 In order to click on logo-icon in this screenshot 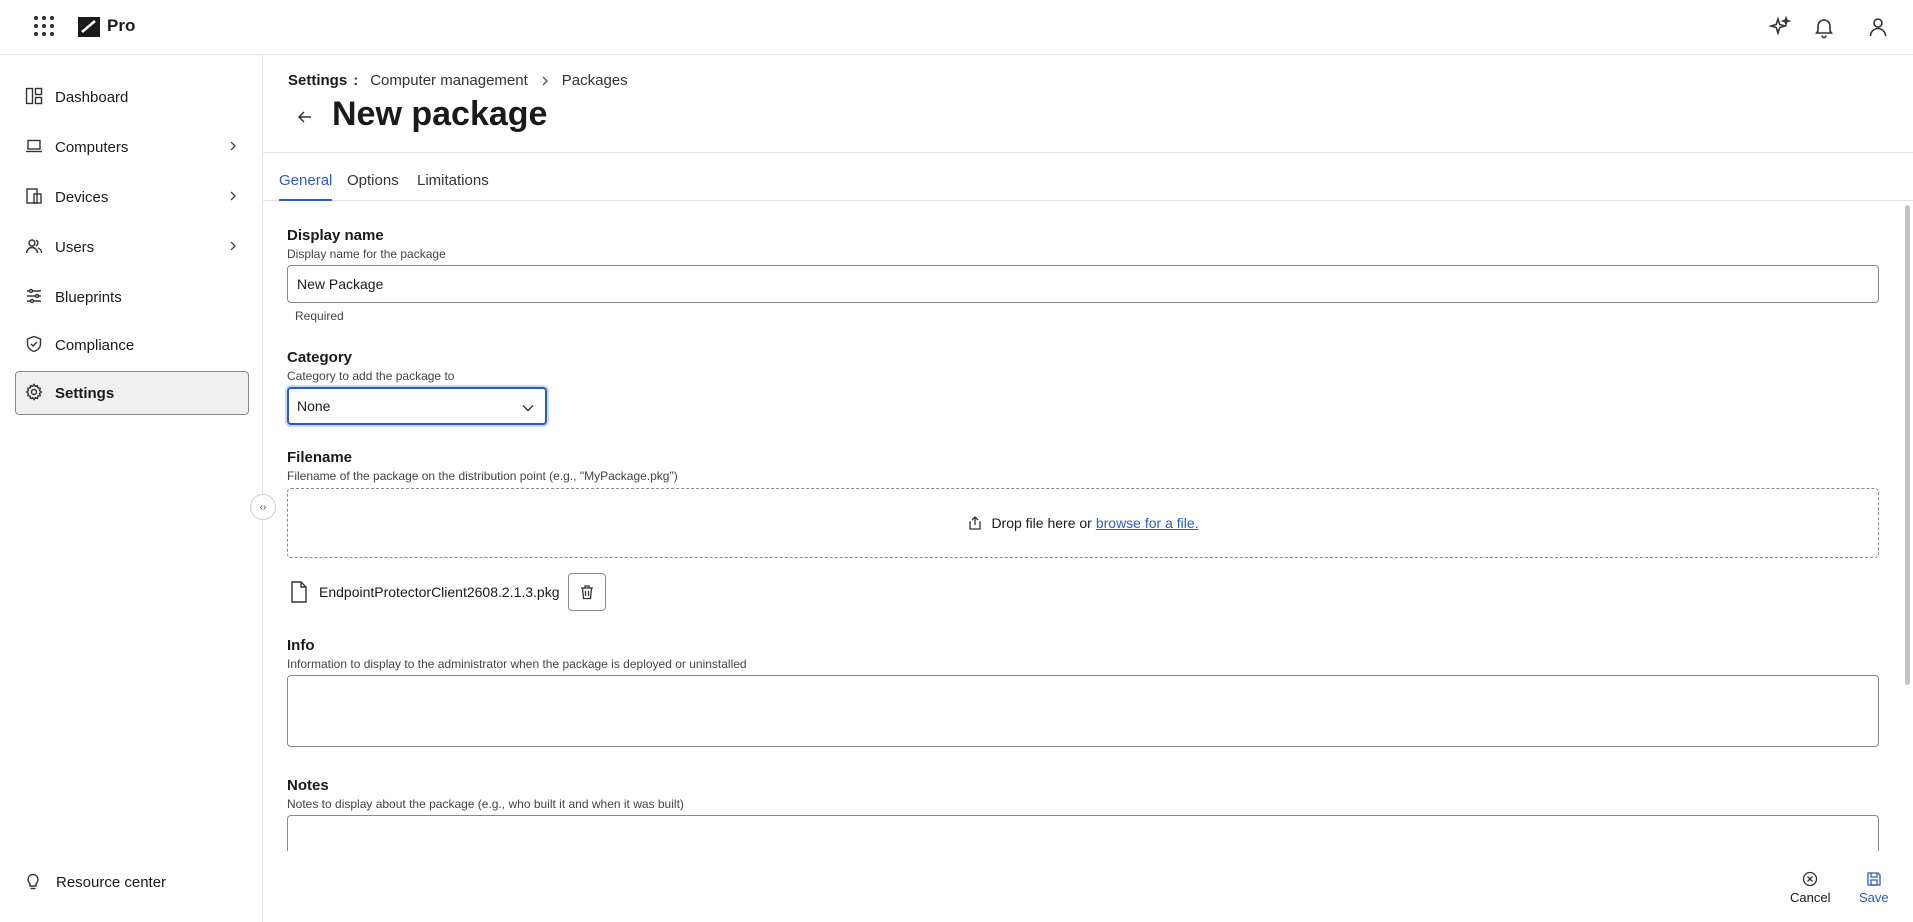, I will do `click(89, 27)`.